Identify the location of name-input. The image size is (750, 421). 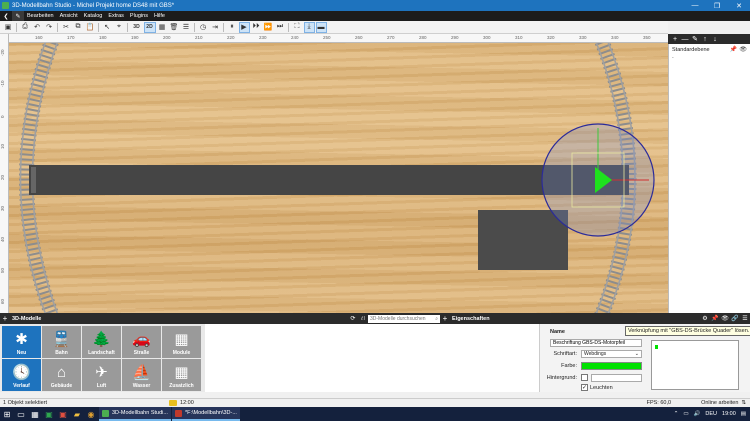
(596, 343).